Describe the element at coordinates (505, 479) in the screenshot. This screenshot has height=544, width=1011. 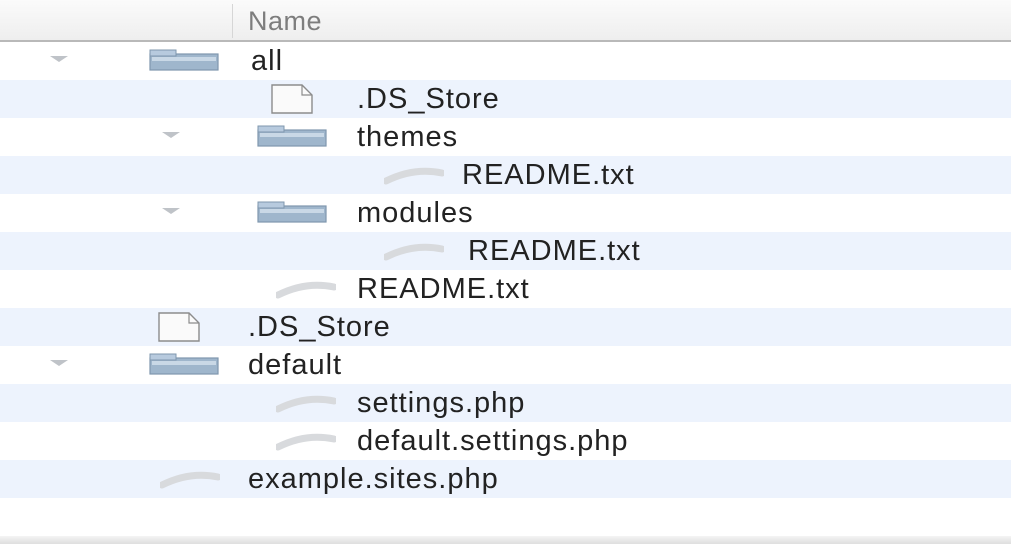
I see `list-item: example.sites.php` at that location.